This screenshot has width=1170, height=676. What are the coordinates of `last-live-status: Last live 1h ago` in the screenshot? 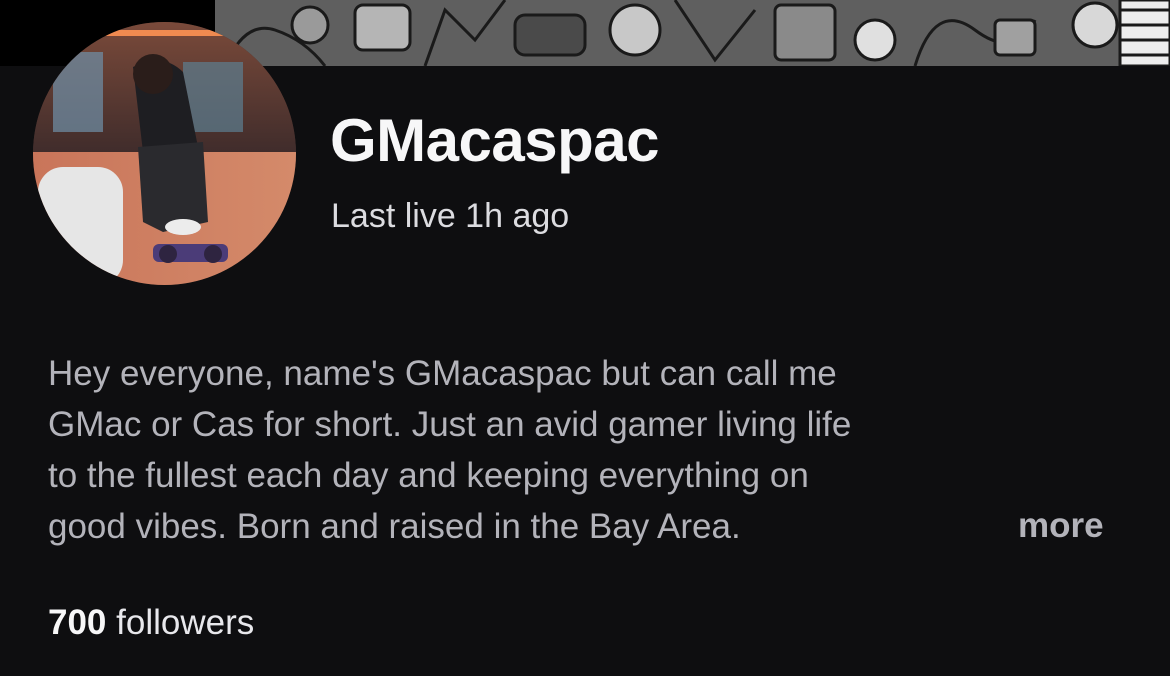 It's located at (450, 216).